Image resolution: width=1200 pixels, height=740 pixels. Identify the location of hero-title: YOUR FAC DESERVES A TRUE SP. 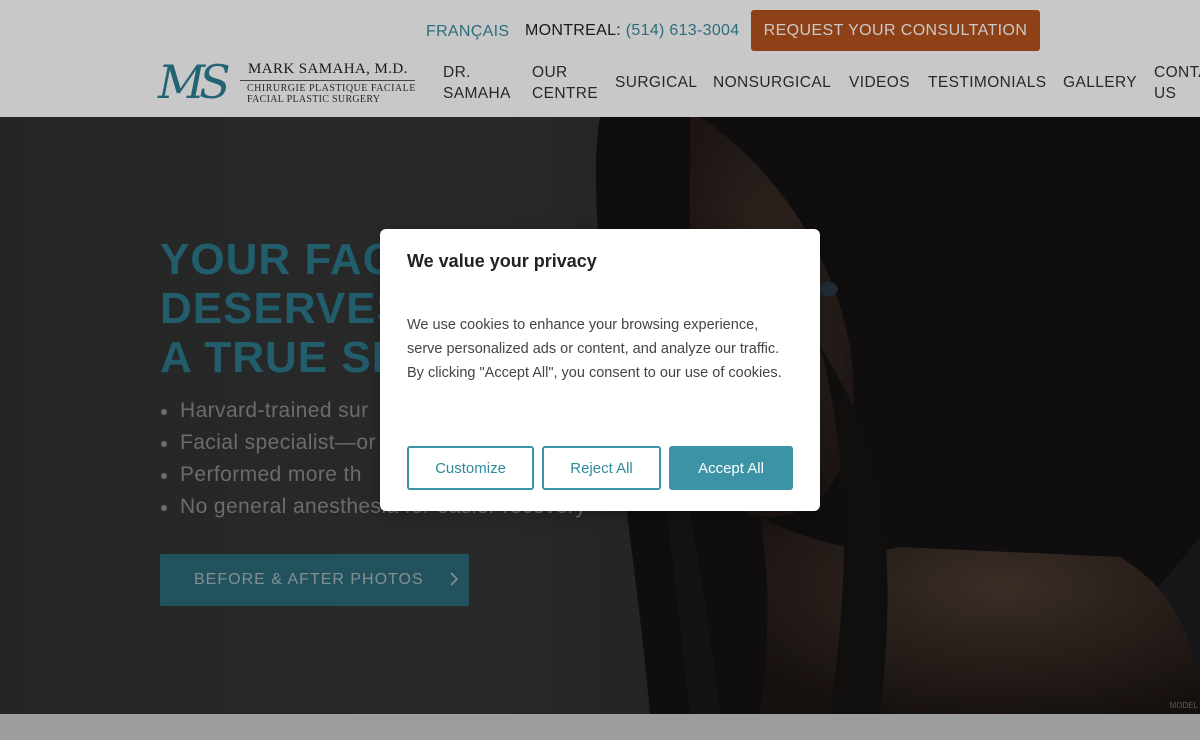
(283, 308).